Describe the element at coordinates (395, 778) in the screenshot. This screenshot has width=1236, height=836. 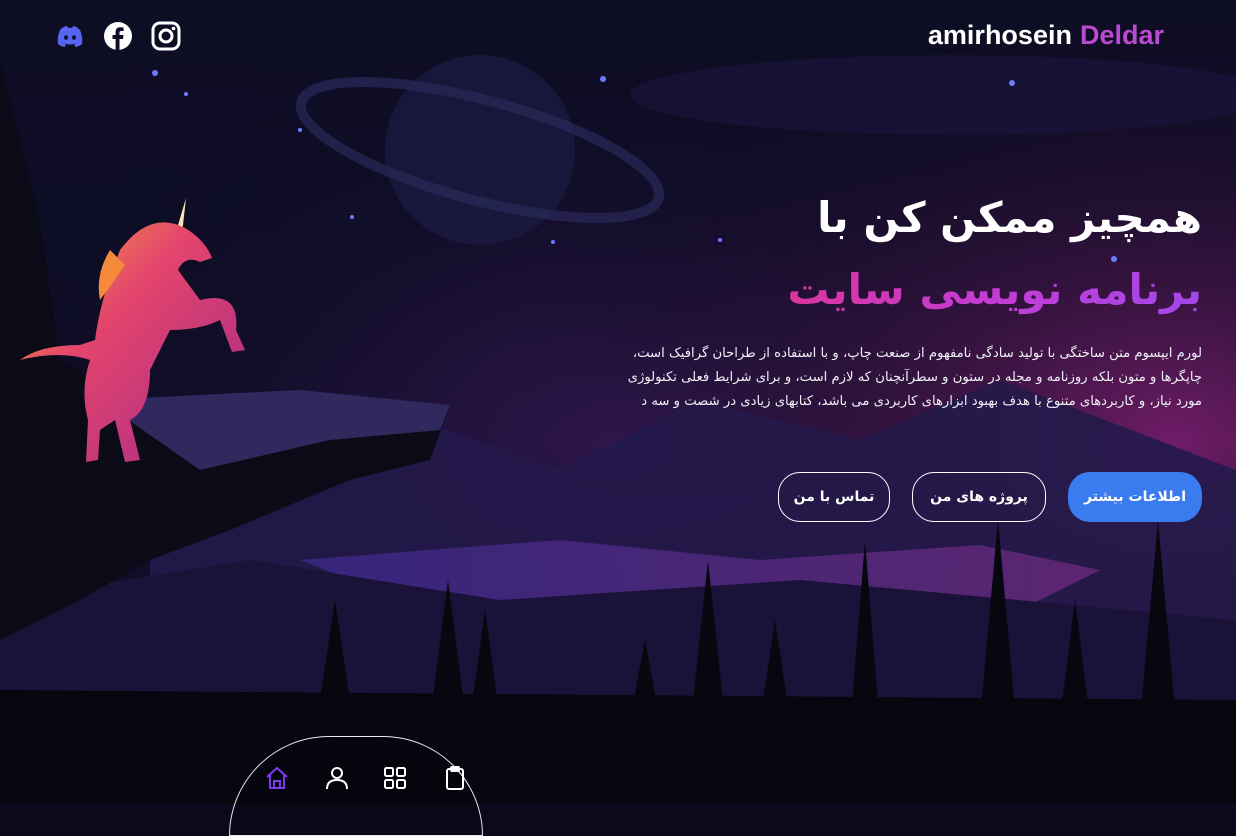
I see `grid-icon` at that location.